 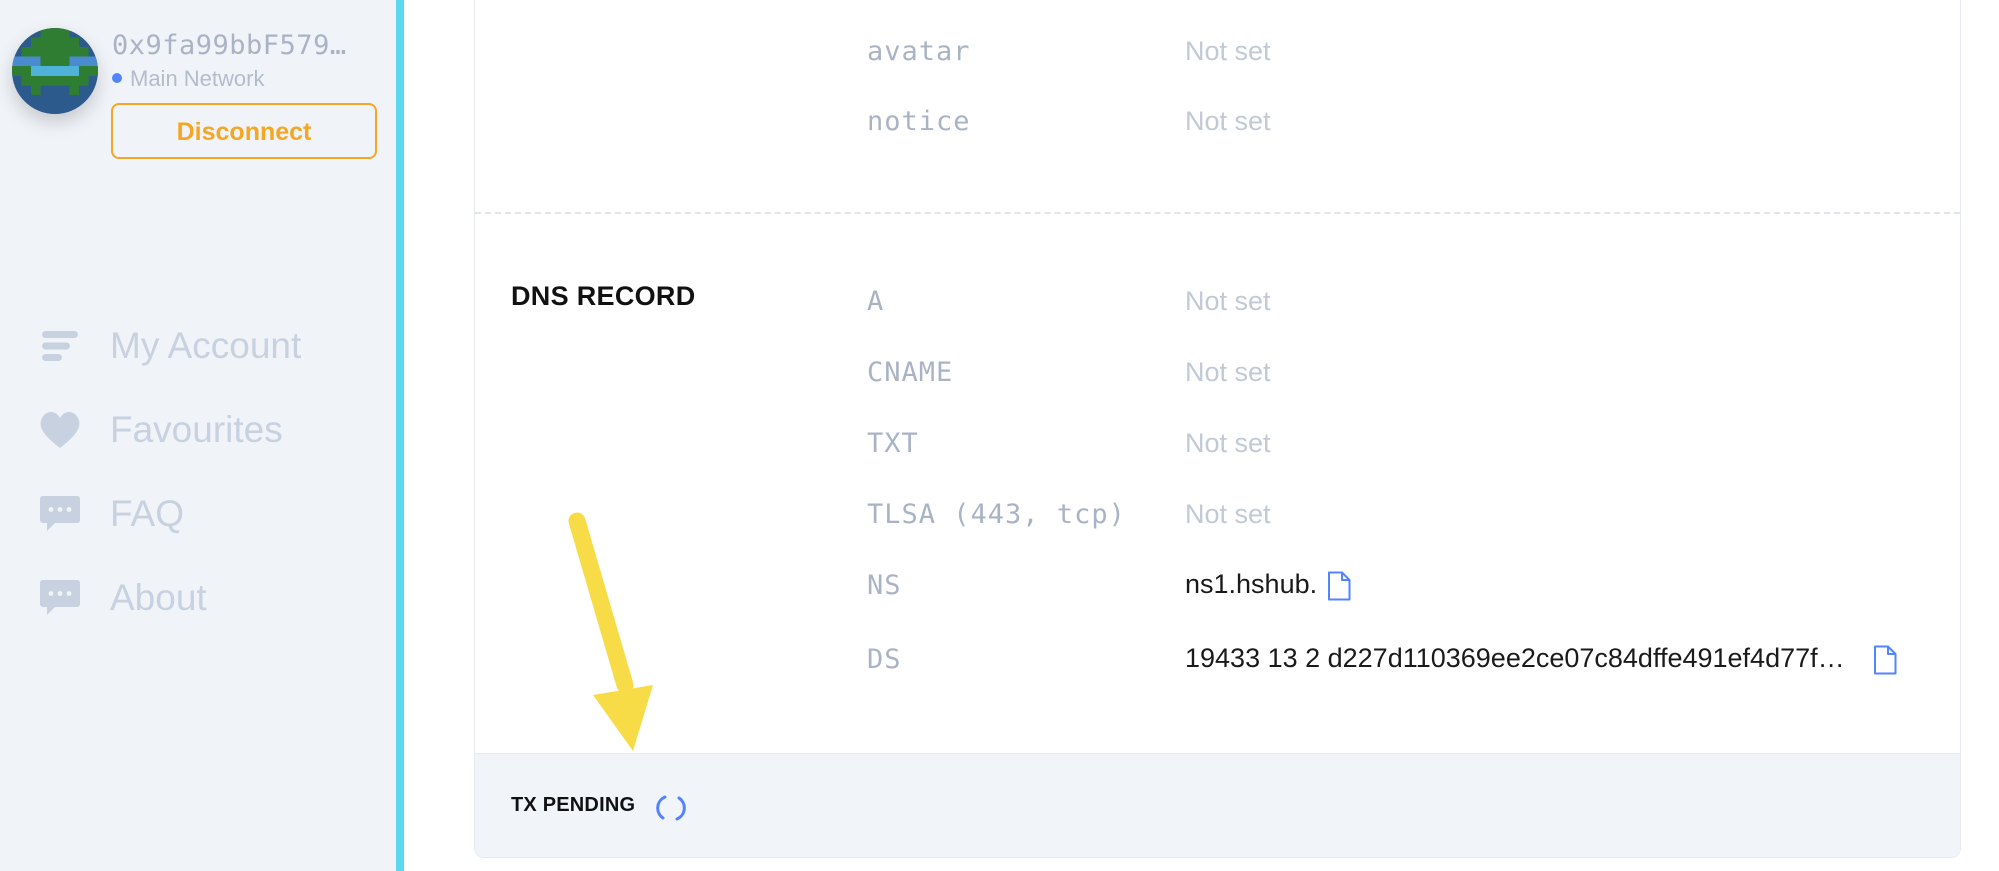 I want to click on disconnect-button: Disconnect, so click(x=244, y=131).